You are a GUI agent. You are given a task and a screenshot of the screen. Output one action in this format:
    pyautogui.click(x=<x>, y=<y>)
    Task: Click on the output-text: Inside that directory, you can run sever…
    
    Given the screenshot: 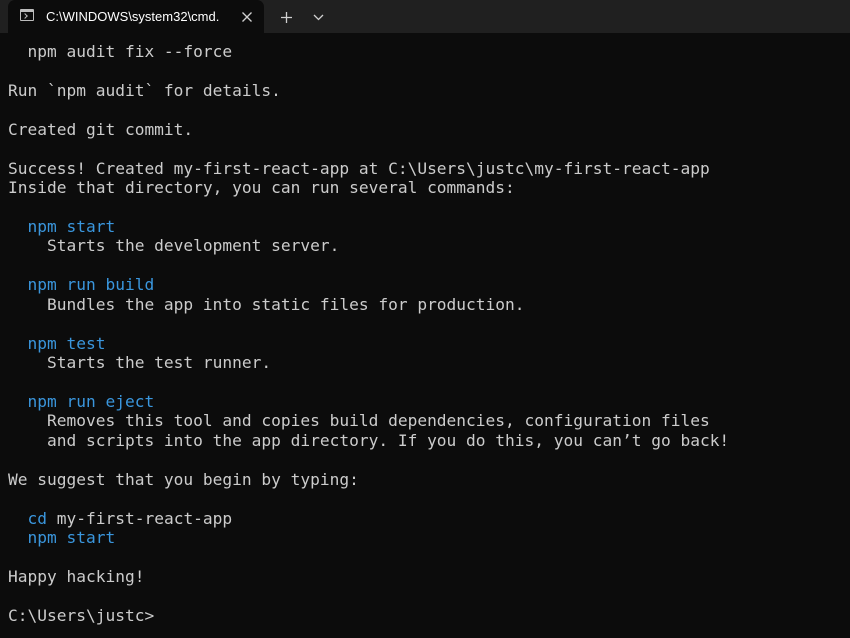 What is the action you would take?
    pyautogui.click(x=261, y=188)
    